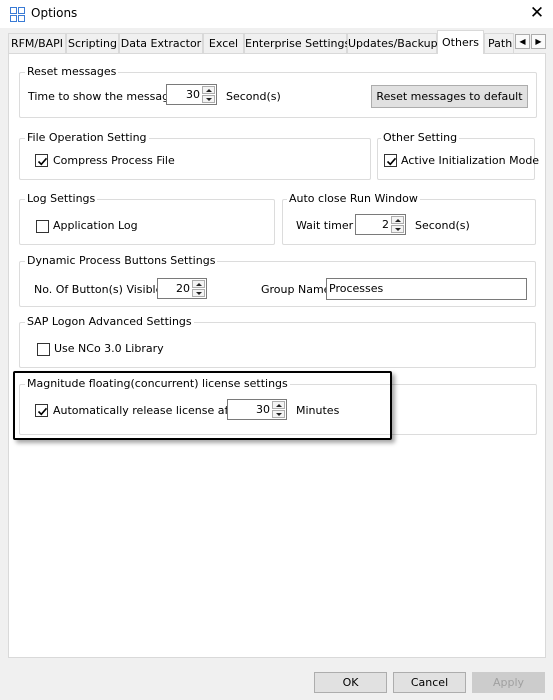 This screenshot has height=700, width=553. I want to click on application-log-label: Application Log, so click(95, 225).